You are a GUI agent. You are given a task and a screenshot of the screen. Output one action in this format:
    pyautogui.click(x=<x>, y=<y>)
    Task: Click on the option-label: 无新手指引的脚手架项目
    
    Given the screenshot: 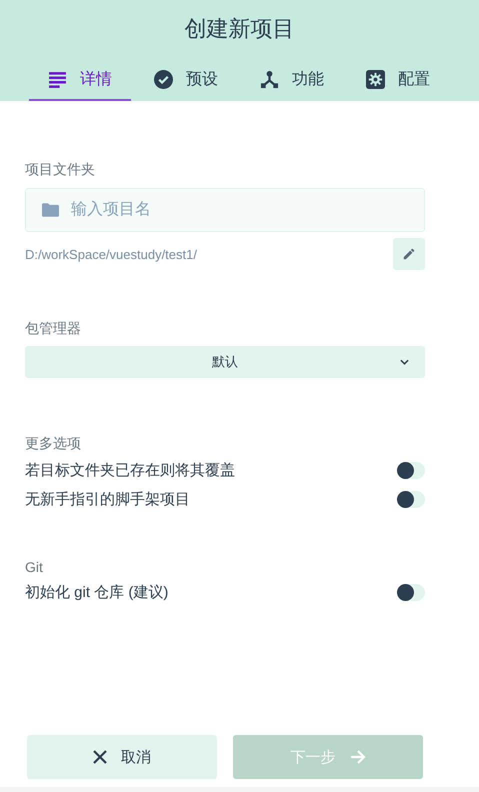 What is the action you would take?
    pyautogui.click(x=107, y=499)
    